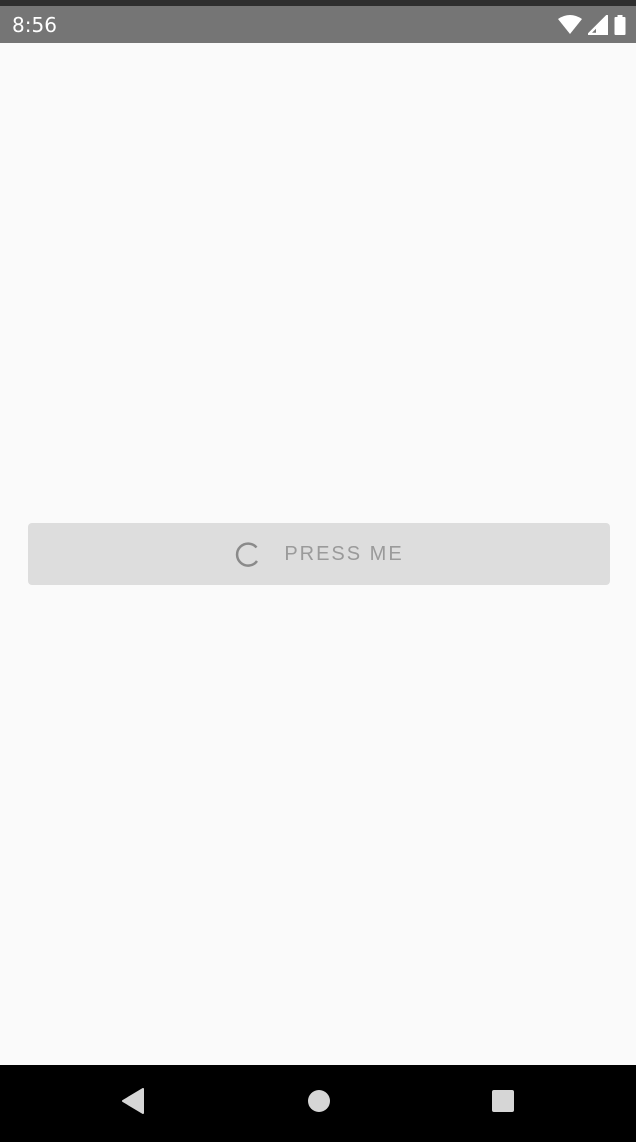 The image size is (636, 1142). I want to click on back-button, so click(133, 1103).